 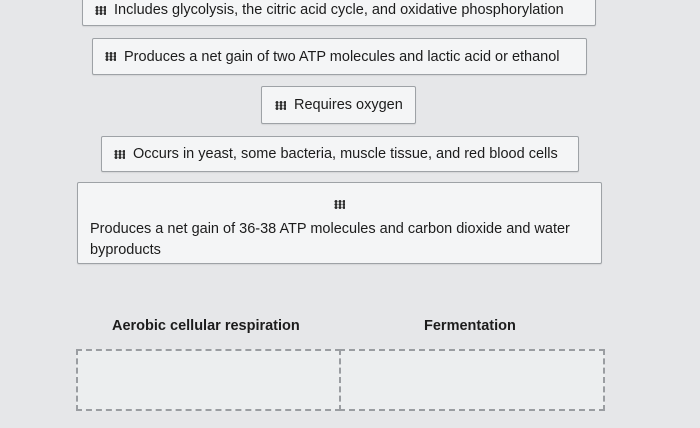 What do you see at coordinates (208, 380) in the screenshot?
I see `drop-zone-aerobic` at bounding box center [208, 380].